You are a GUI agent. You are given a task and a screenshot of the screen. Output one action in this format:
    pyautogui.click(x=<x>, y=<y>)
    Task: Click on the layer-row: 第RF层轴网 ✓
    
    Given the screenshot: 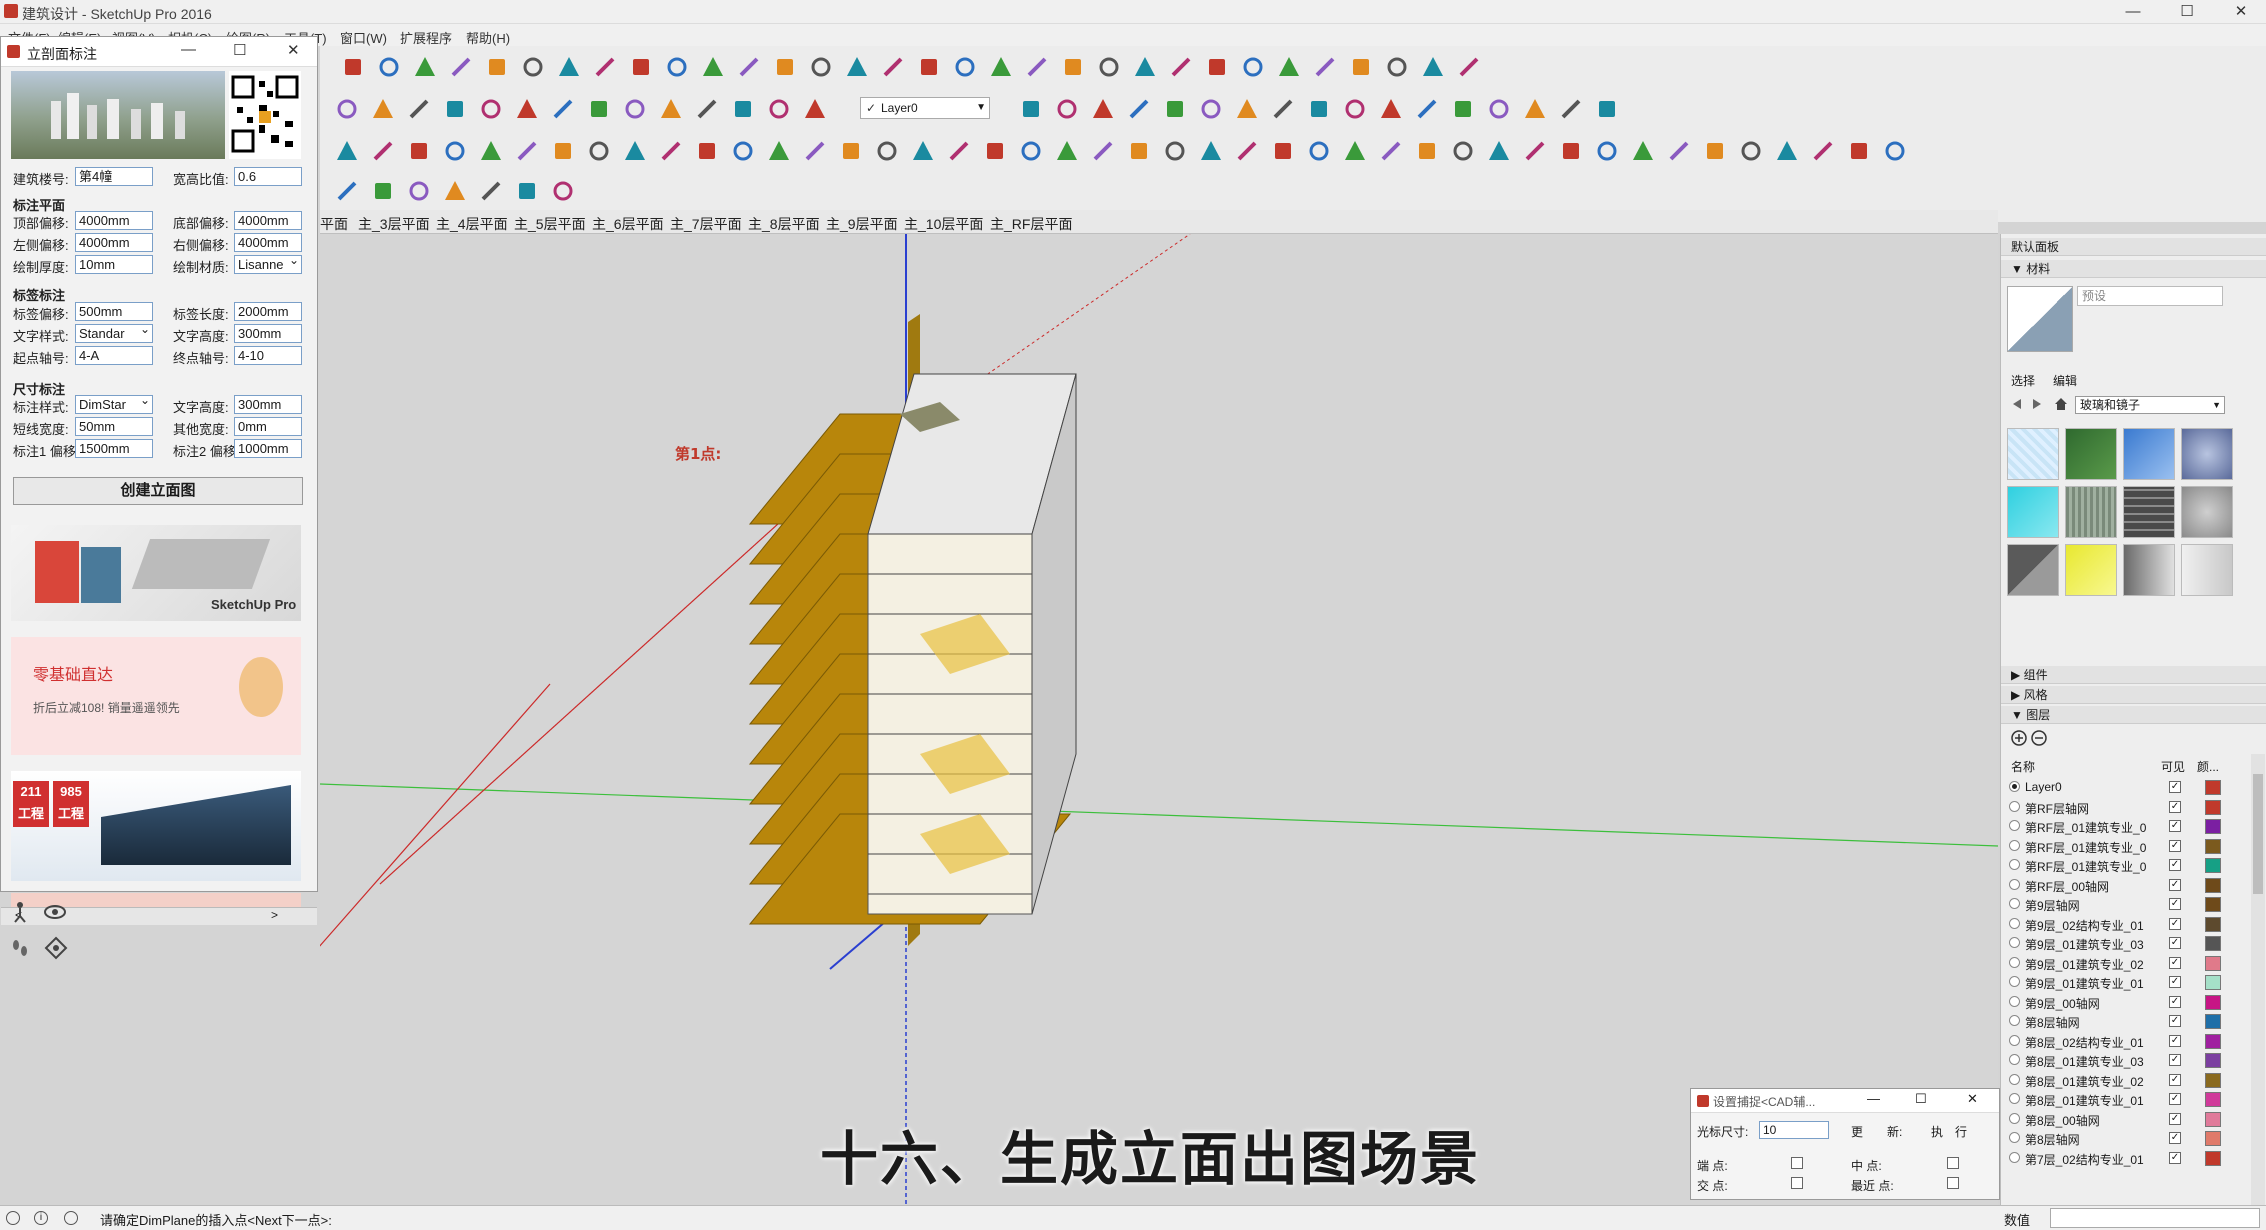 What is the action you would take?
    pyautogui.click(x=2129, y=807)
    